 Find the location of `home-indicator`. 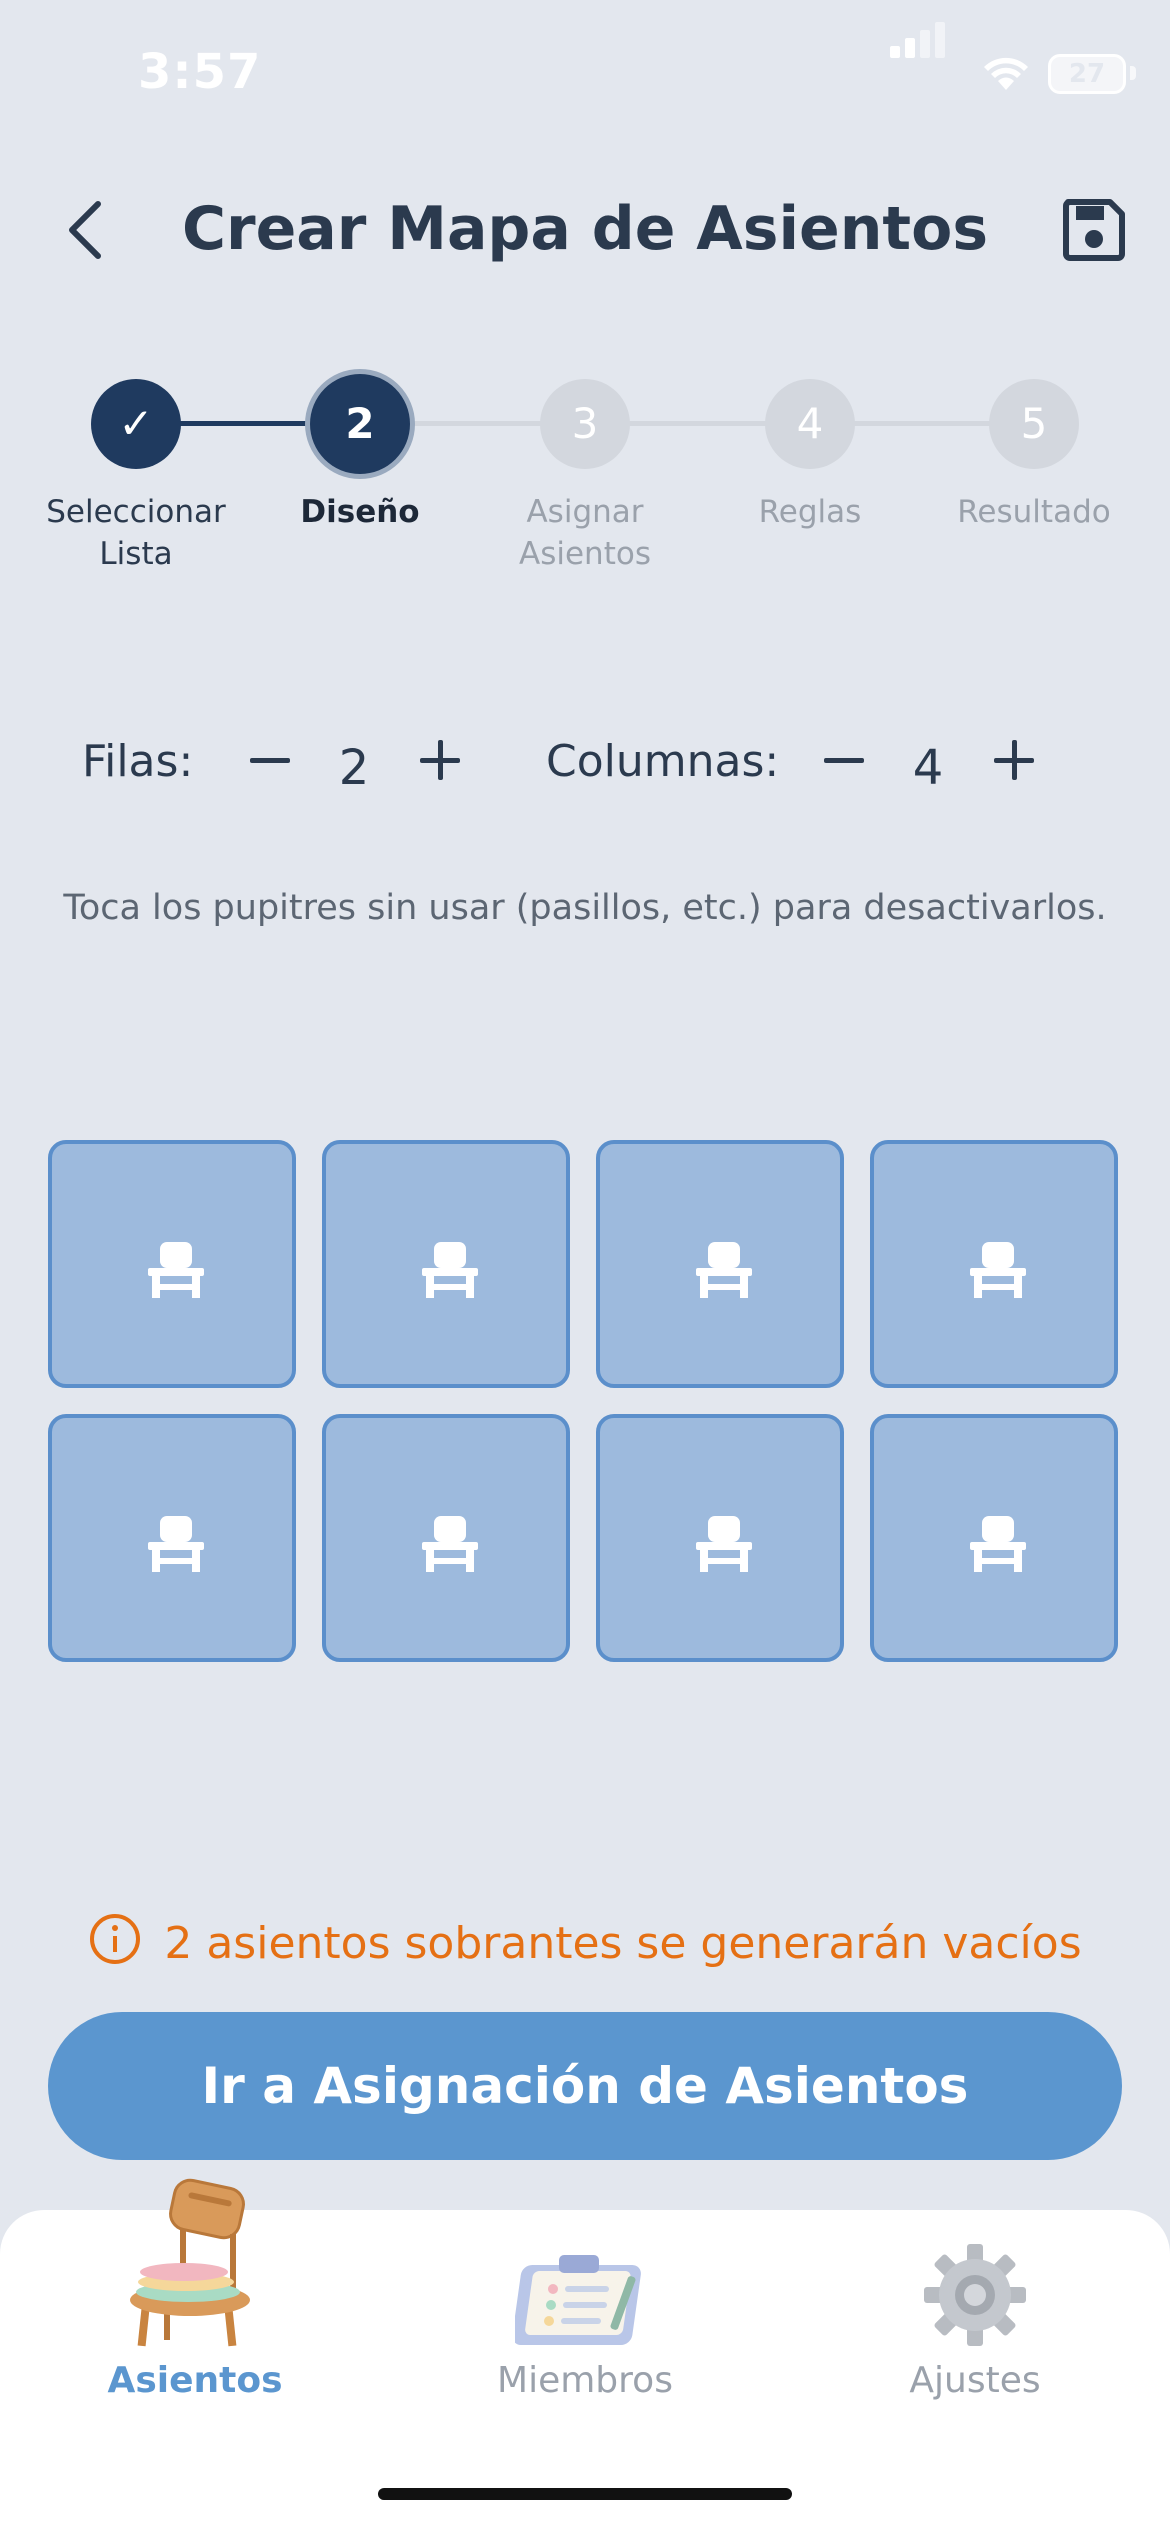

home-indicator is located at coordinates (585, 2494).